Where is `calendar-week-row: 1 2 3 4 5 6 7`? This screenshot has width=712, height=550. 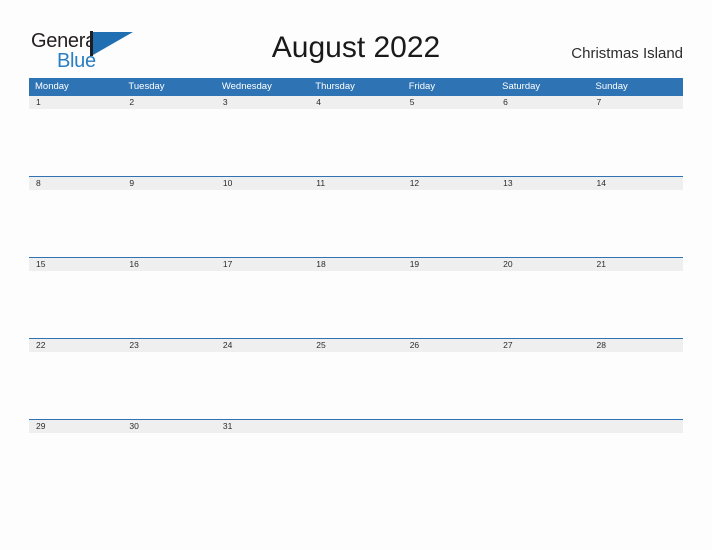 calendar-week-row: 1 2 3 4 5 6 7 is located at coordinates (356, 135).